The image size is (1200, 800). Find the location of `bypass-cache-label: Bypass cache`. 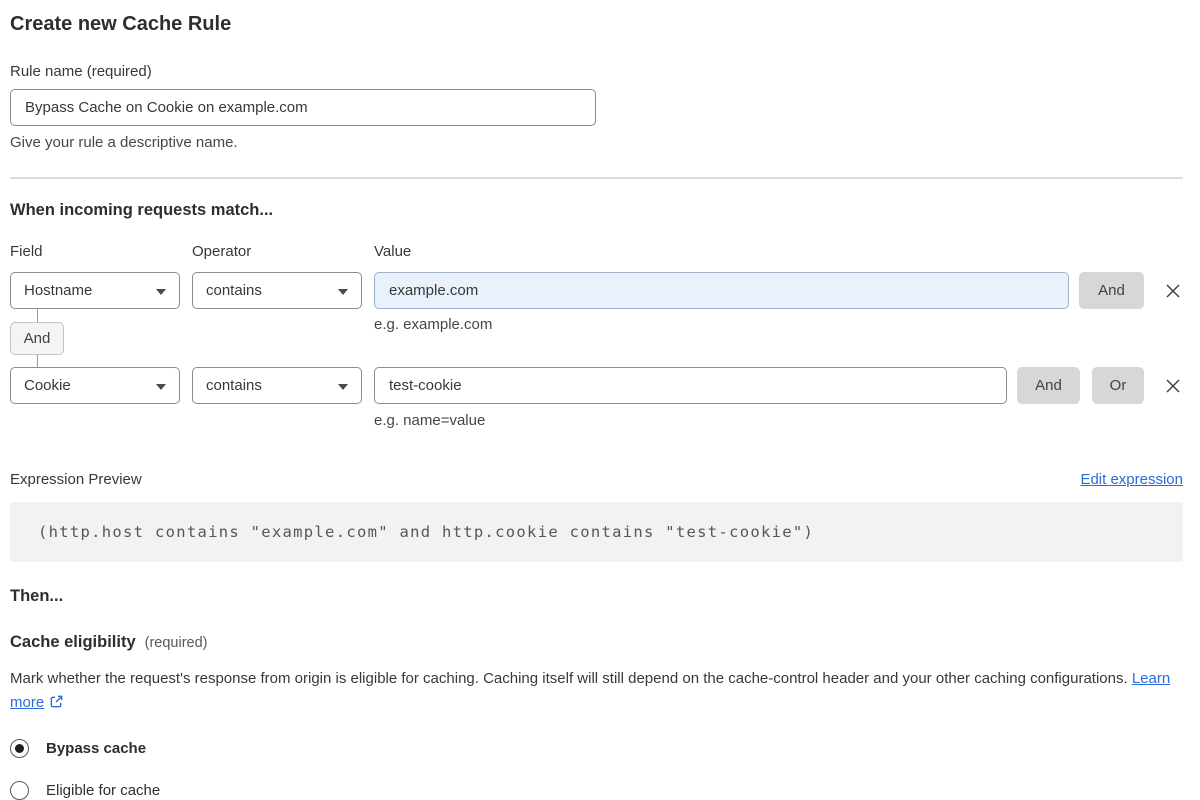

bypass-cache-label: Bypass cache is located at coordinates (96, 748).